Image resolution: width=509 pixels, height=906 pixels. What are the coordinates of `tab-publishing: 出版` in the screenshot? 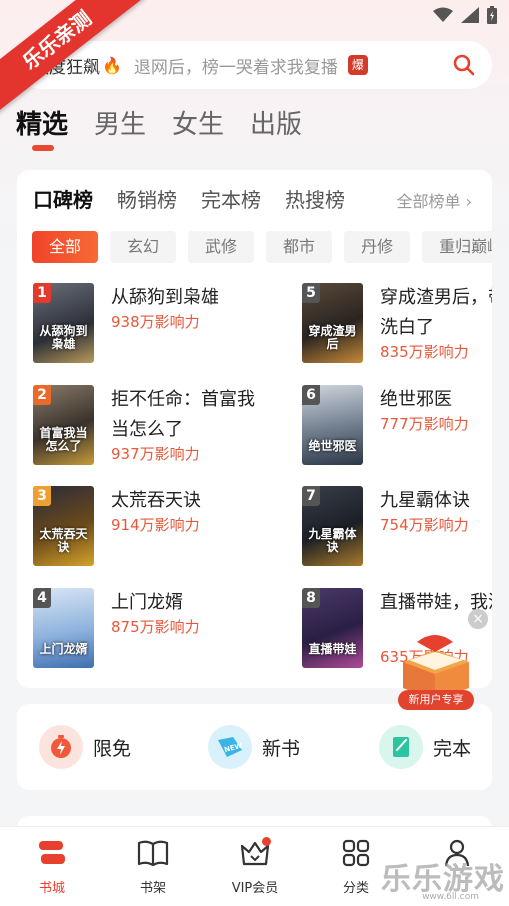 It's located at (276, 122).